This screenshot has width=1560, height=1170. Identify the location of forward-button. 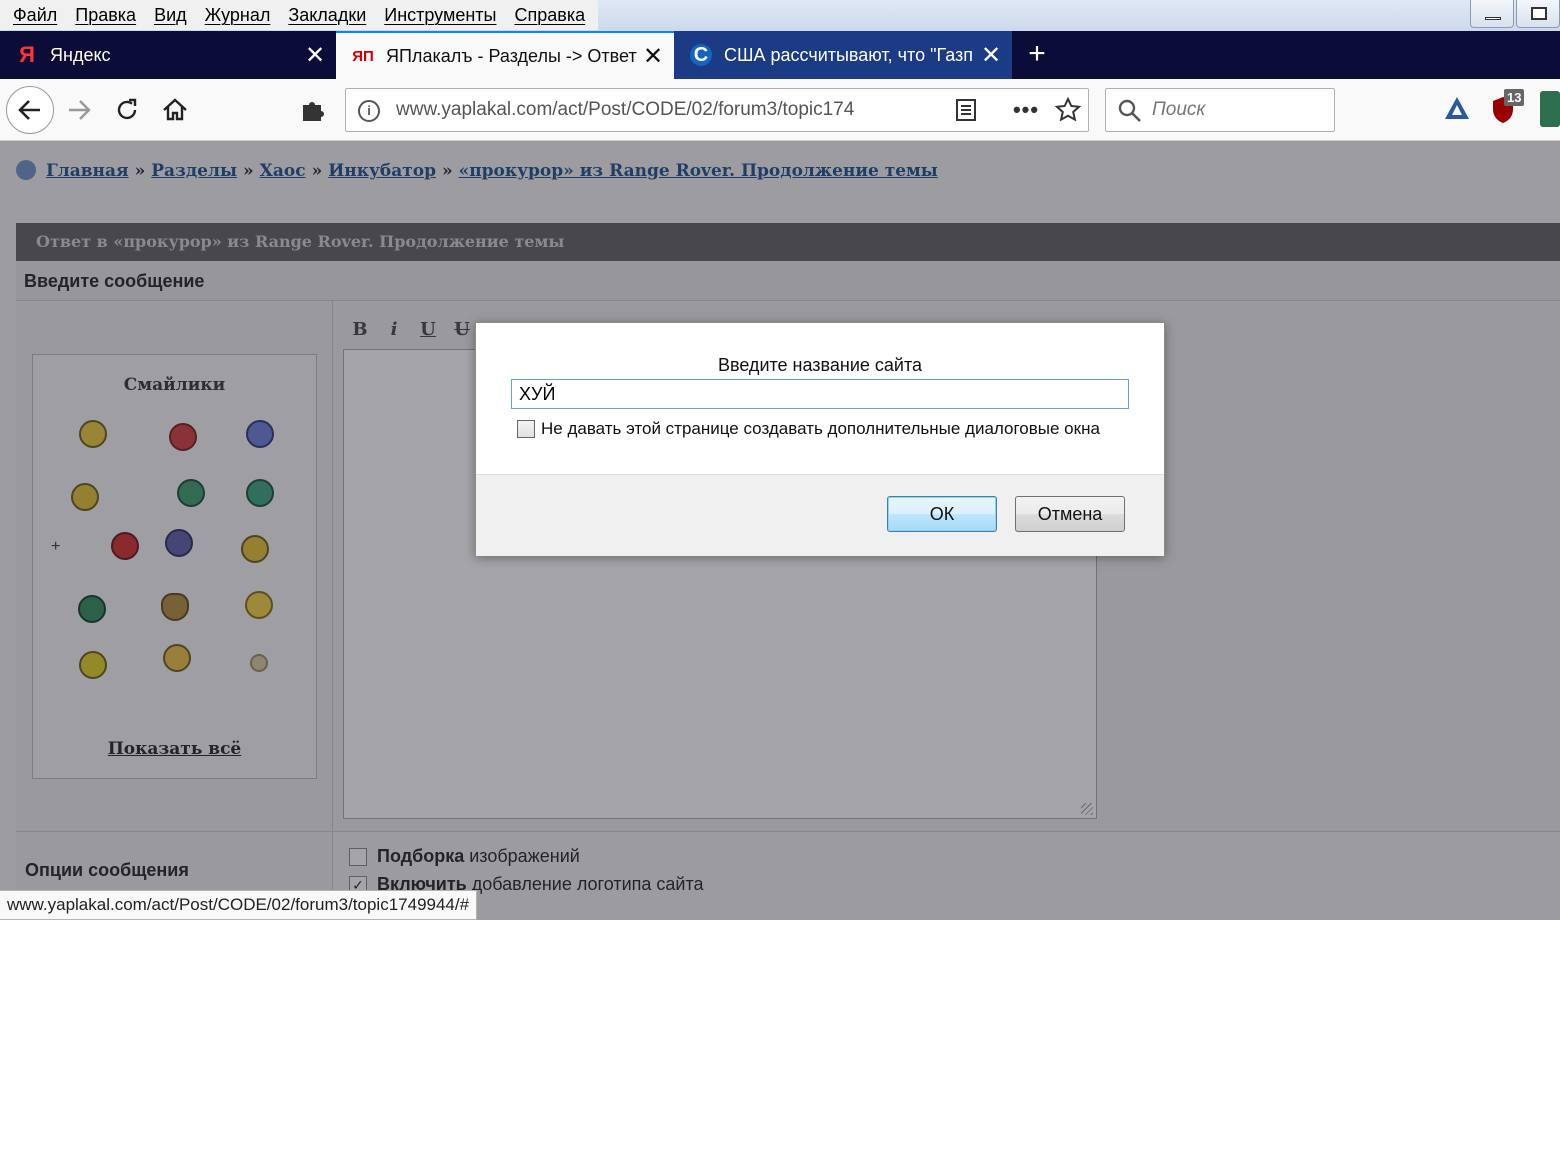
(79, 110).